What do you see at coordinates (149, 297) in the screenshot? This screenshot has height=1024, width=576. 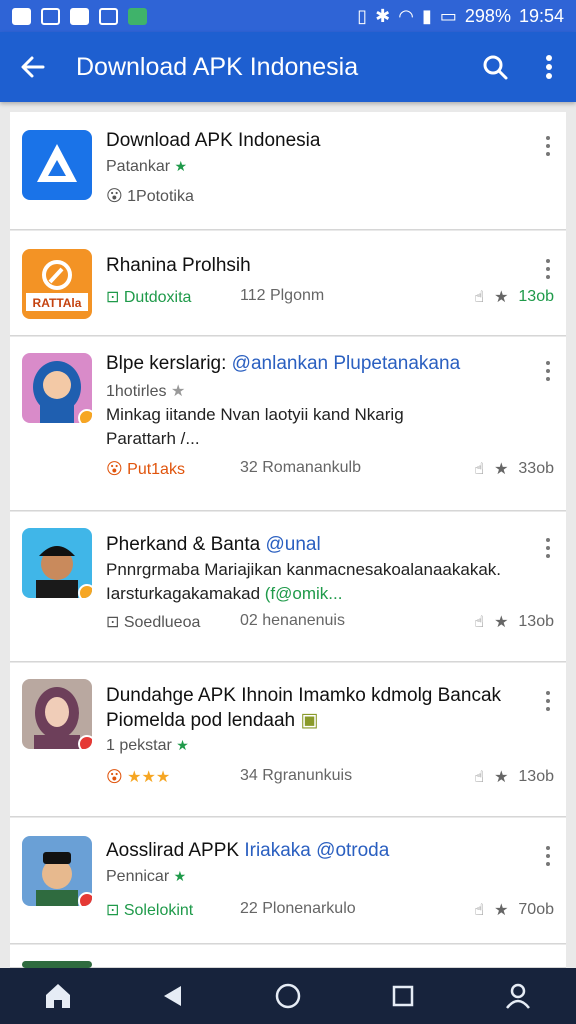 I see `app-developer: ⊡ Dutdoxita` at bounding box center [149, 297].